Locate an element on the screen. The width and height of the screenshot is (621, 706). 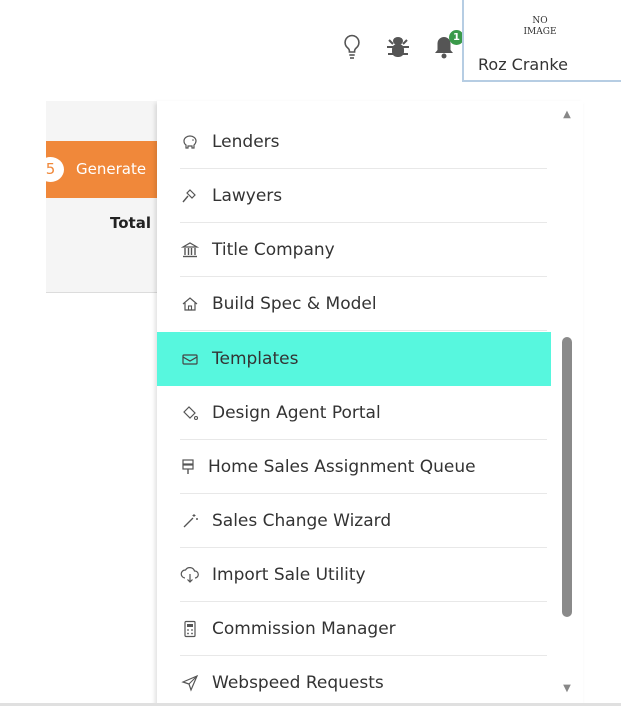
menu-item-design-agent-portal: Design Agent Portal is located at coordinates (354, 413).